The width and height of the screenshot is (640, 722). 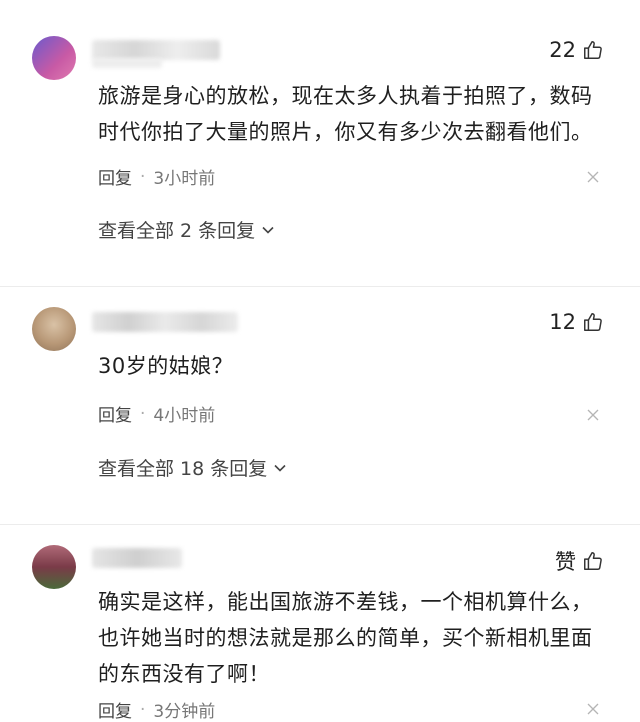 I want to click on comment-meta: 回复 · 3分钟前, so click(x=156, y=709).